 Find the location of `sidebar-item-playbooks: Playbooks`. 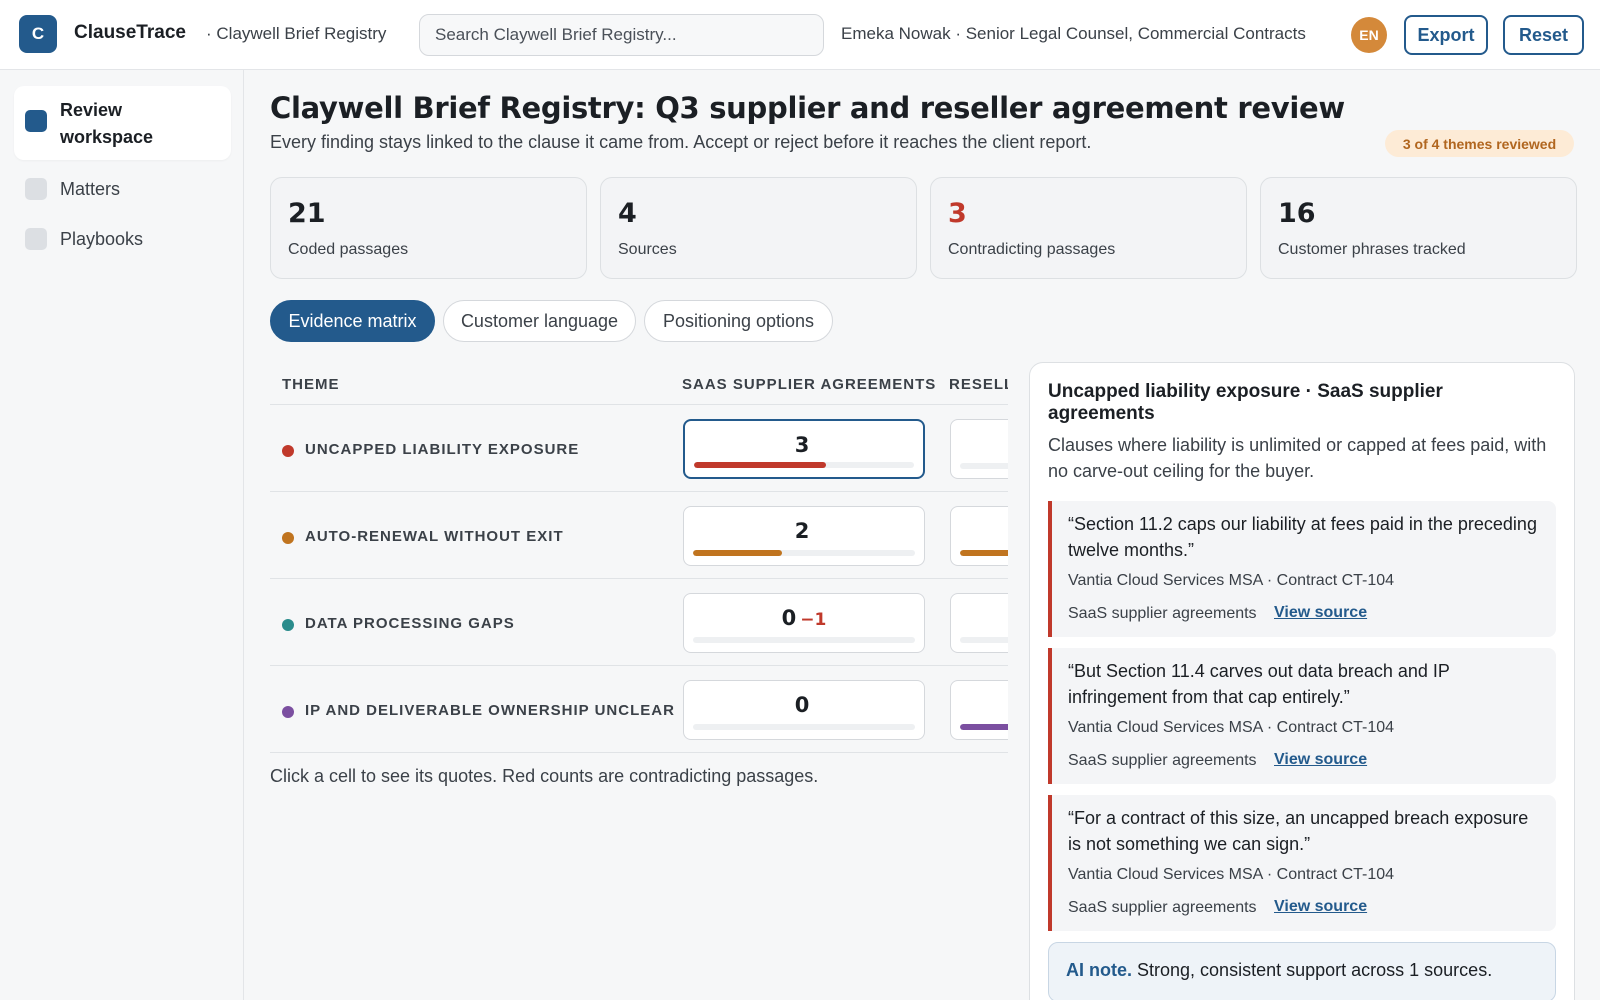

sidebar-item-playbooks: Playbooks is located at coordinates (122, 240).